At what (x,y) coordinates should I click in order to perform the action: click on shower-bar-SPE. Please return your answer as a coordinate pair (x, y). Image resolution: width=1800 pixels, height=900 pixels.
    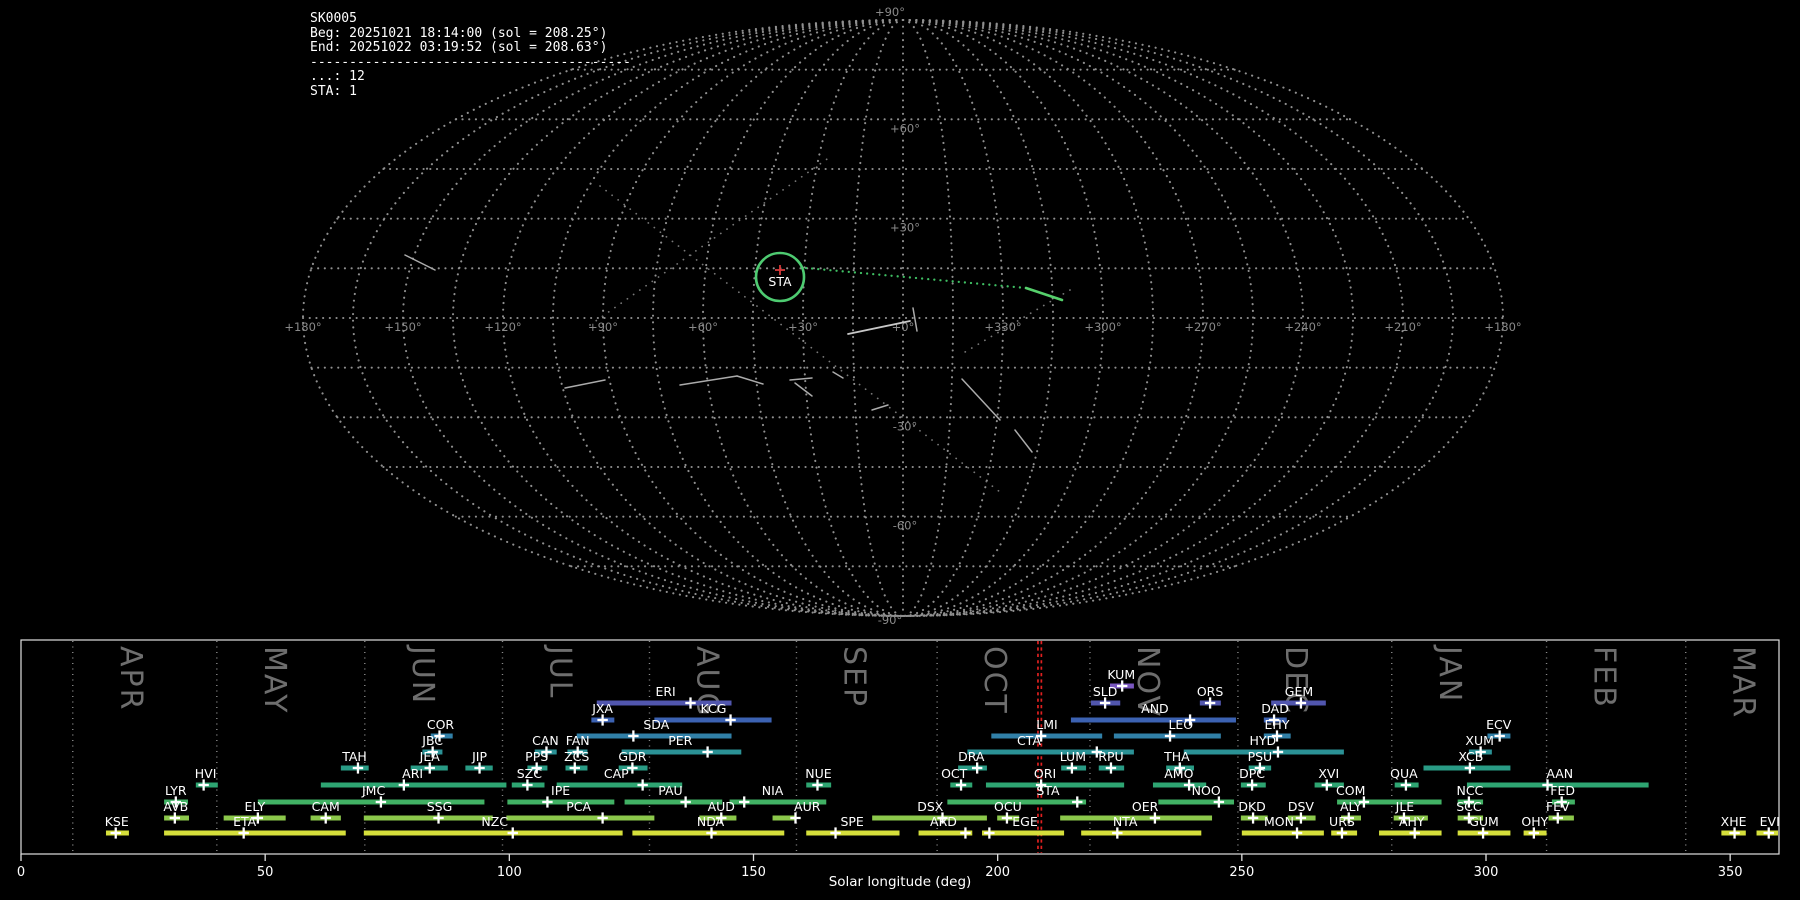
    Looking at the image, I should click on (853, 833).